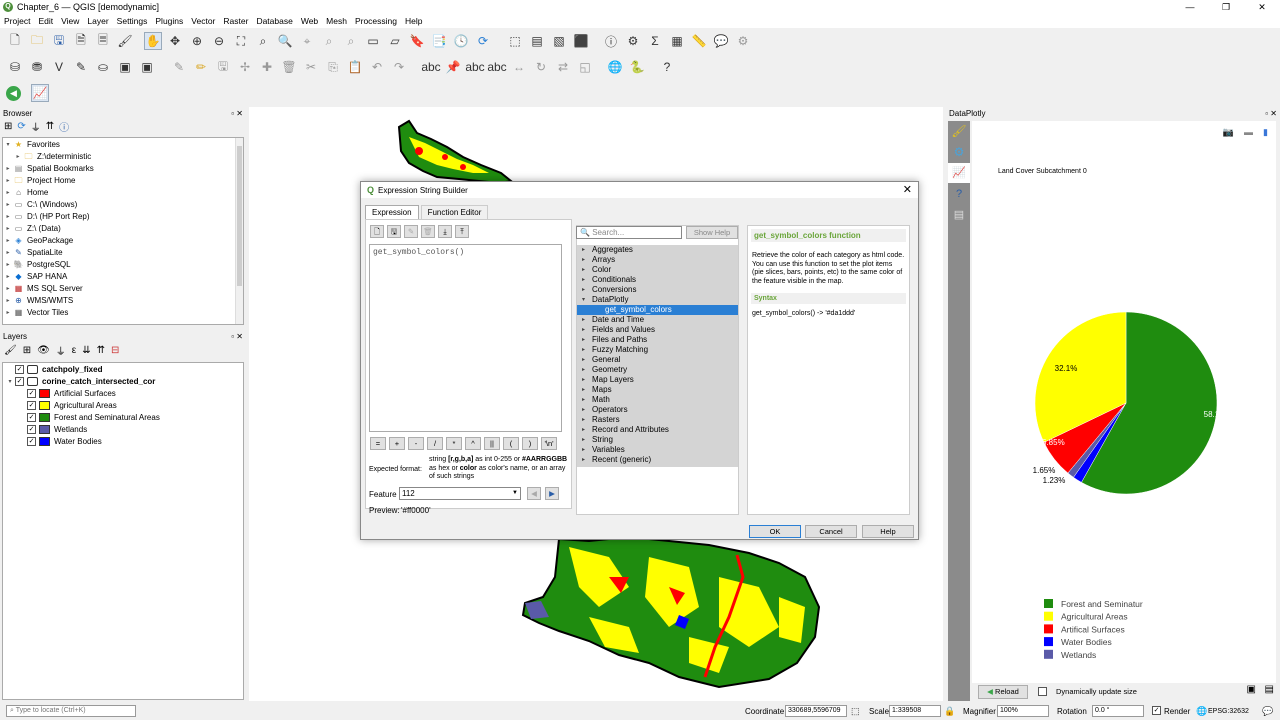 The image size is (1280, 720). What do you see at coordinates (743, 41) in the screenshot?
I see `annotation-icon: ⚙` at bounding box center [743, 41].